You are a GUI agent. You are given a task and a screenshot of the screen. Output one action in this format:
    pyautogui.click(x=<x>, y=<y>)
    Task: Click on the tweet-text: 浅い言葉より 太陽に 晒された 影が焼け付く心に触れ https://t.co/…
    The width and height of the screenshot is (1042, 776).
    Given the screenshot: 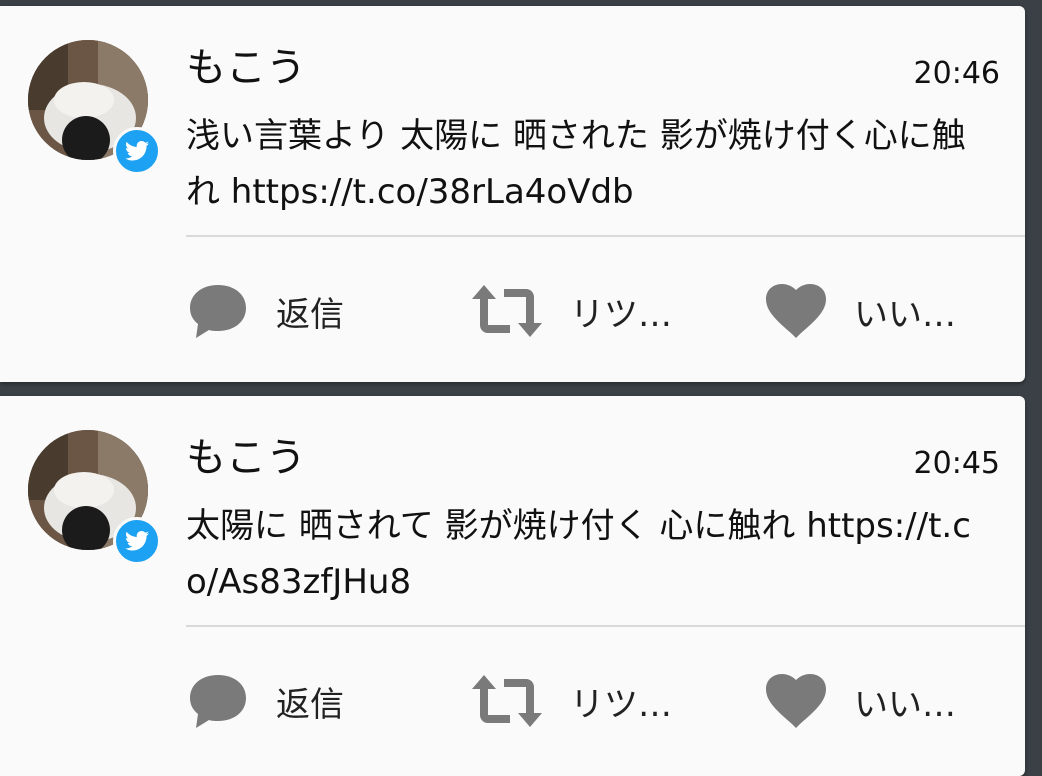 What is the action you would take?
    pyautogui.click(x=576, y=164)
    